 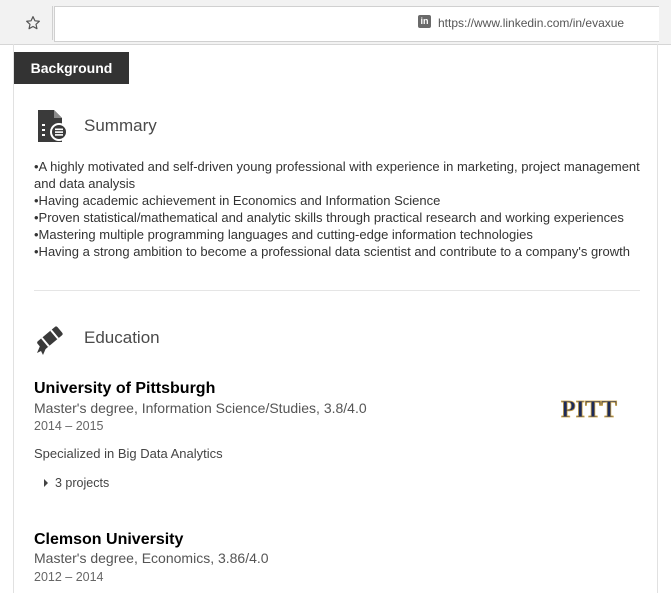 What do you see at coordinates (122, 337) in the screenshot?
I see `education-title: Education` at bounding box center [122, 337].